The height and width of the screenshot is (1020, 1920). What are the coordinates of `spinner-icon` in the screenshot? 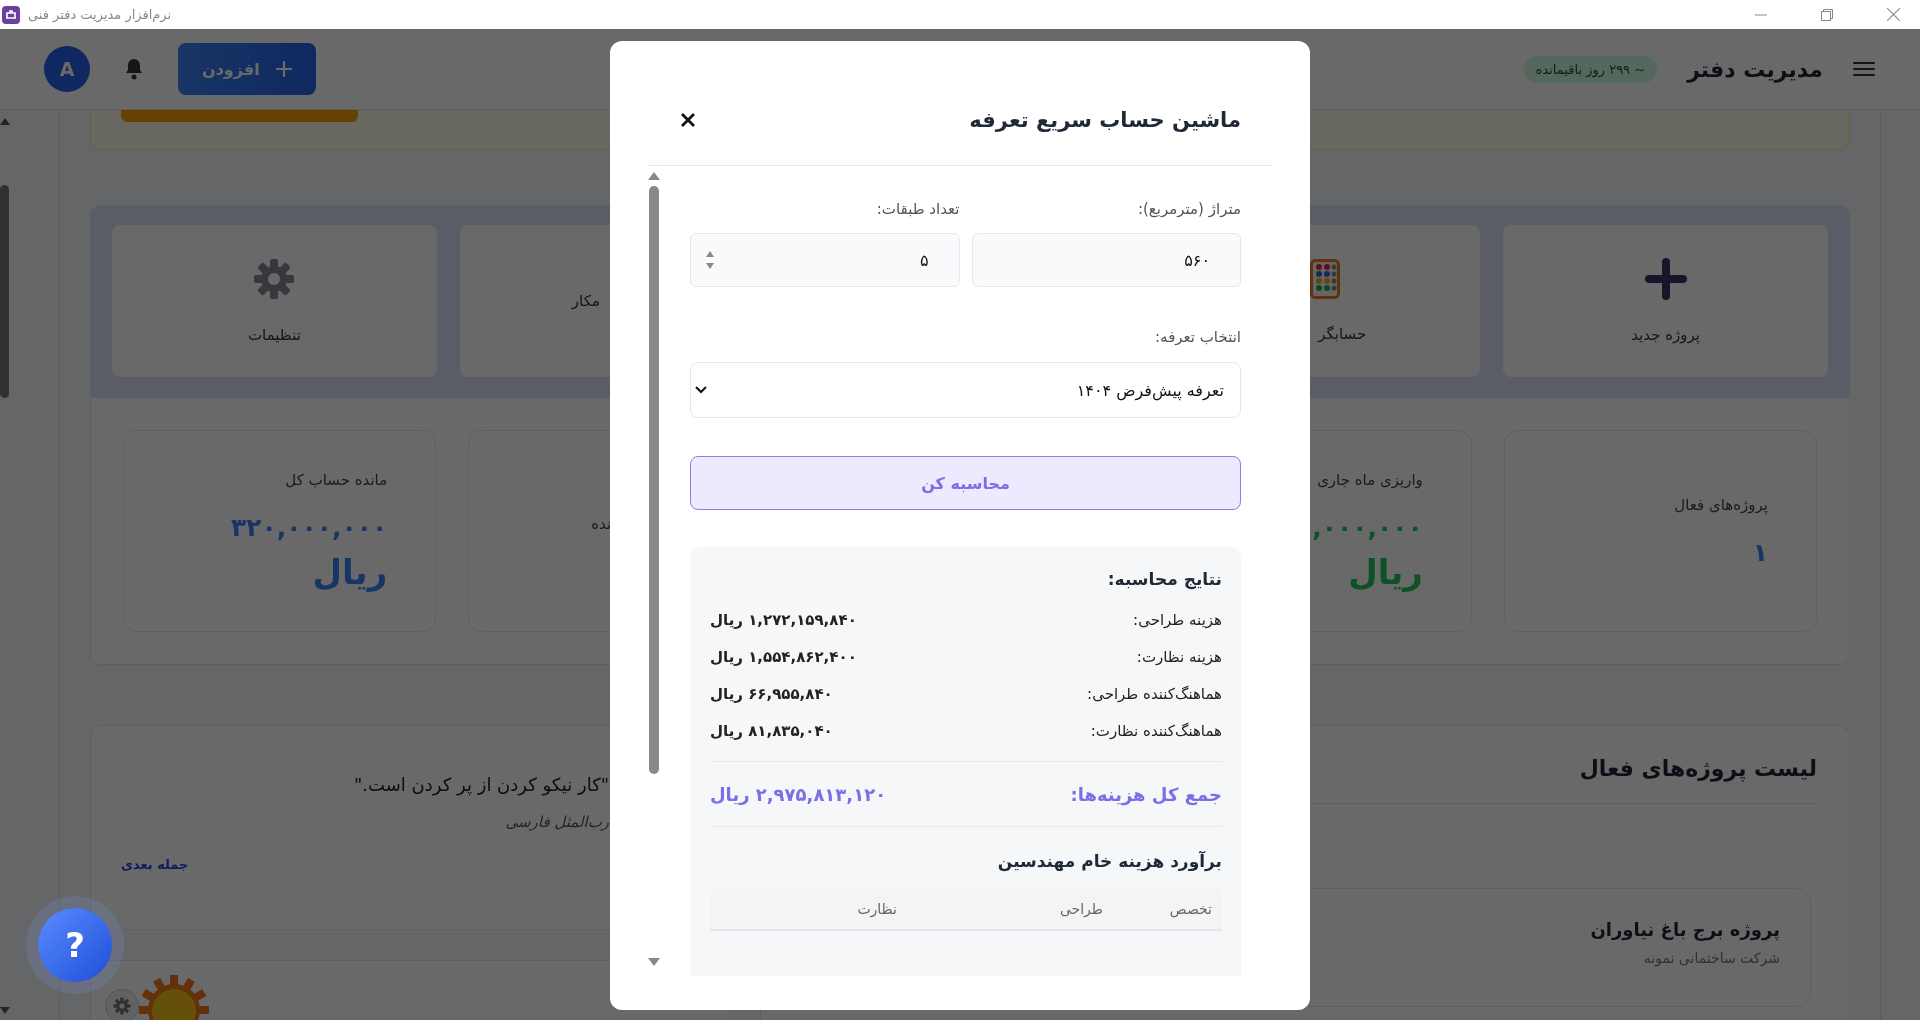 It's located at (710, 260).